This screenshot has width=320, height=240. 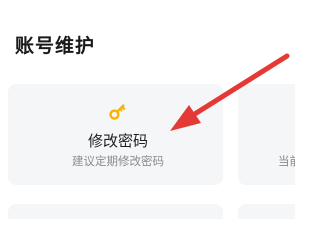 What do you see at coordinates (266, 211) in the screenshot?
I see `bottom-right-card` at bounding box center [266, 211].